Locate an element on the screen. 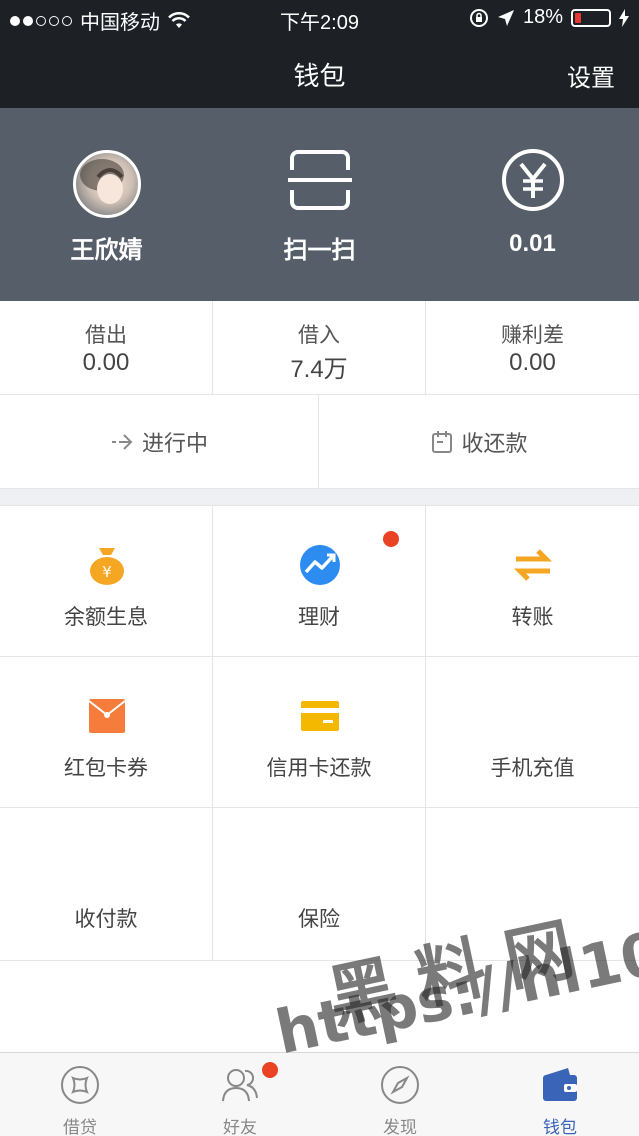 The height and width of the screenshot is (1136, 639). grid-item-label: 信用卡还款 is located at coordinates (319, 768).